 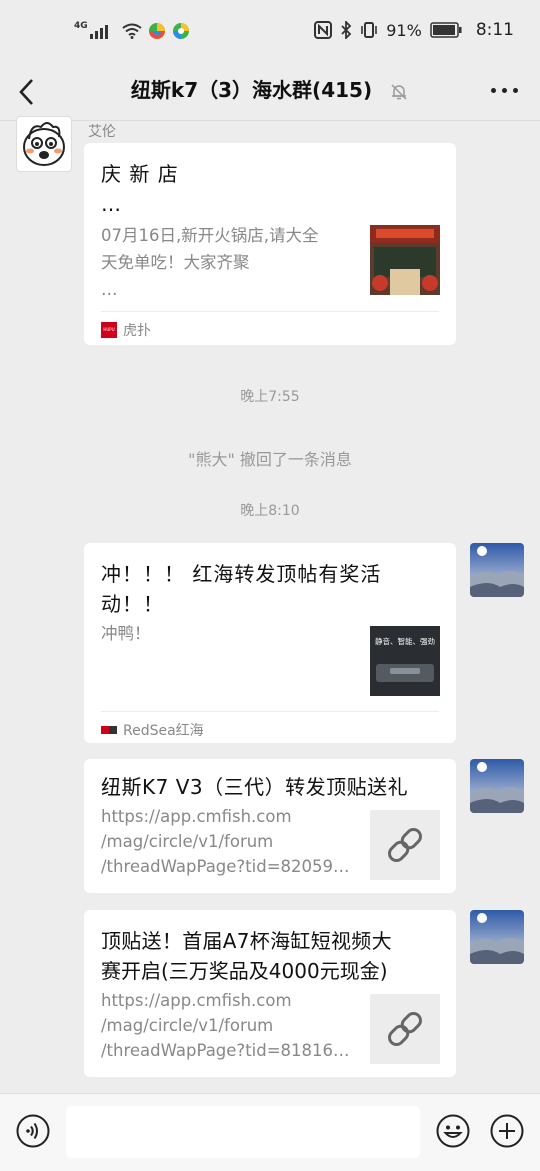 What do you see at coordinates (98, 32) in the screenshot?
I see `signal-icon` at bounding box center [98, 32].